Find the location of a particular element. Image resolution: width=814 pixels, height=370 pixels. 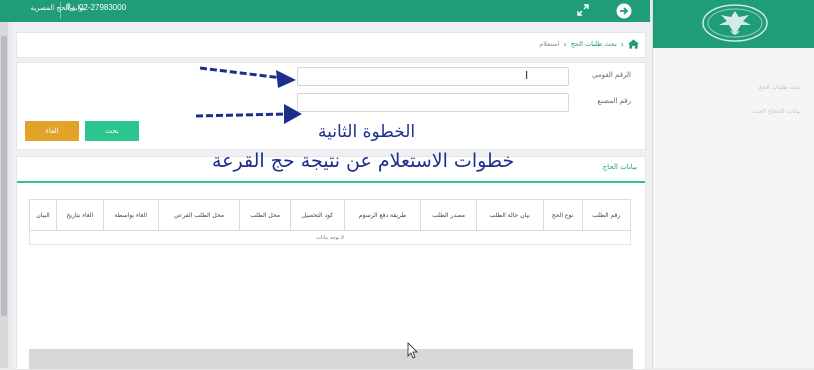

annotation-step-subtitle: خطوات الاستعلام عن نتيجة حج القرعة is located at coordinates (363, 161).